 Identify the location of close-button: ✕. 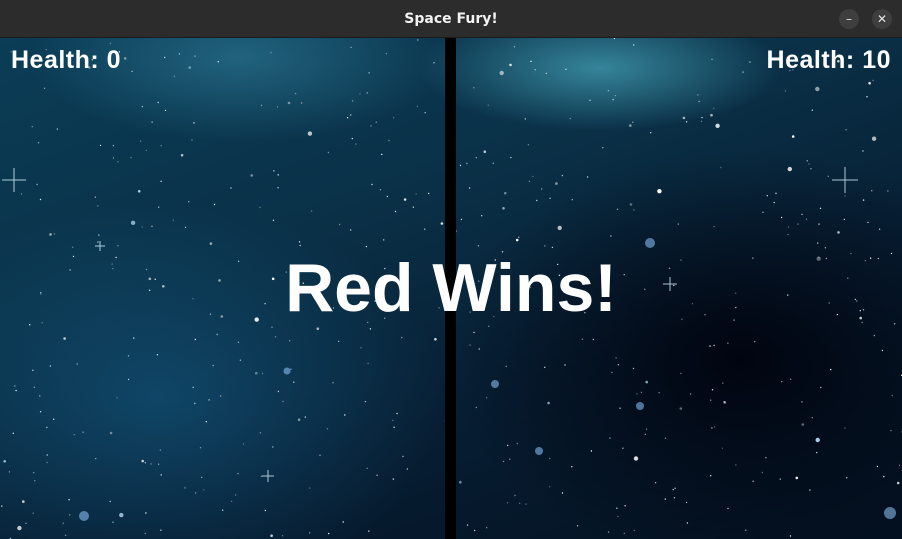
(882, 19).